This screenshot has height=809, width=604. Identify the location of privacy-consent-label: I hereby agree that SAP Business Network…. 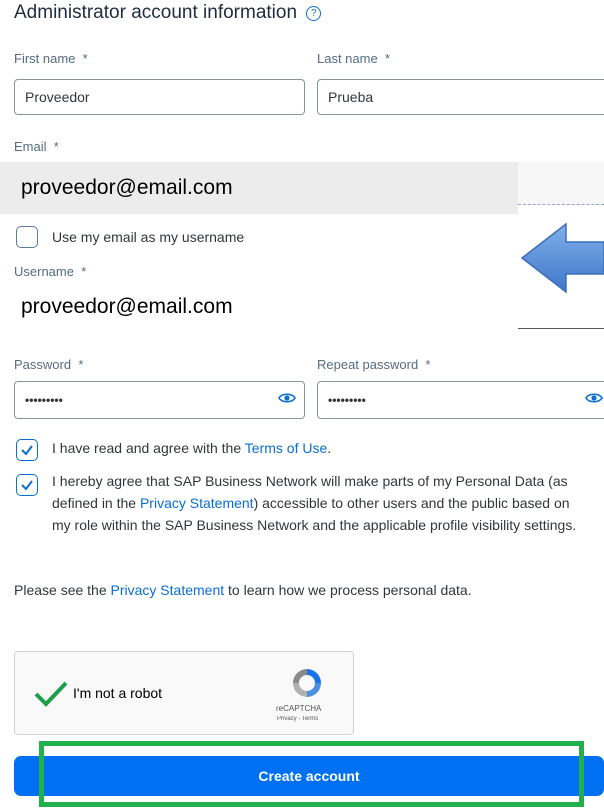
(314, 503).